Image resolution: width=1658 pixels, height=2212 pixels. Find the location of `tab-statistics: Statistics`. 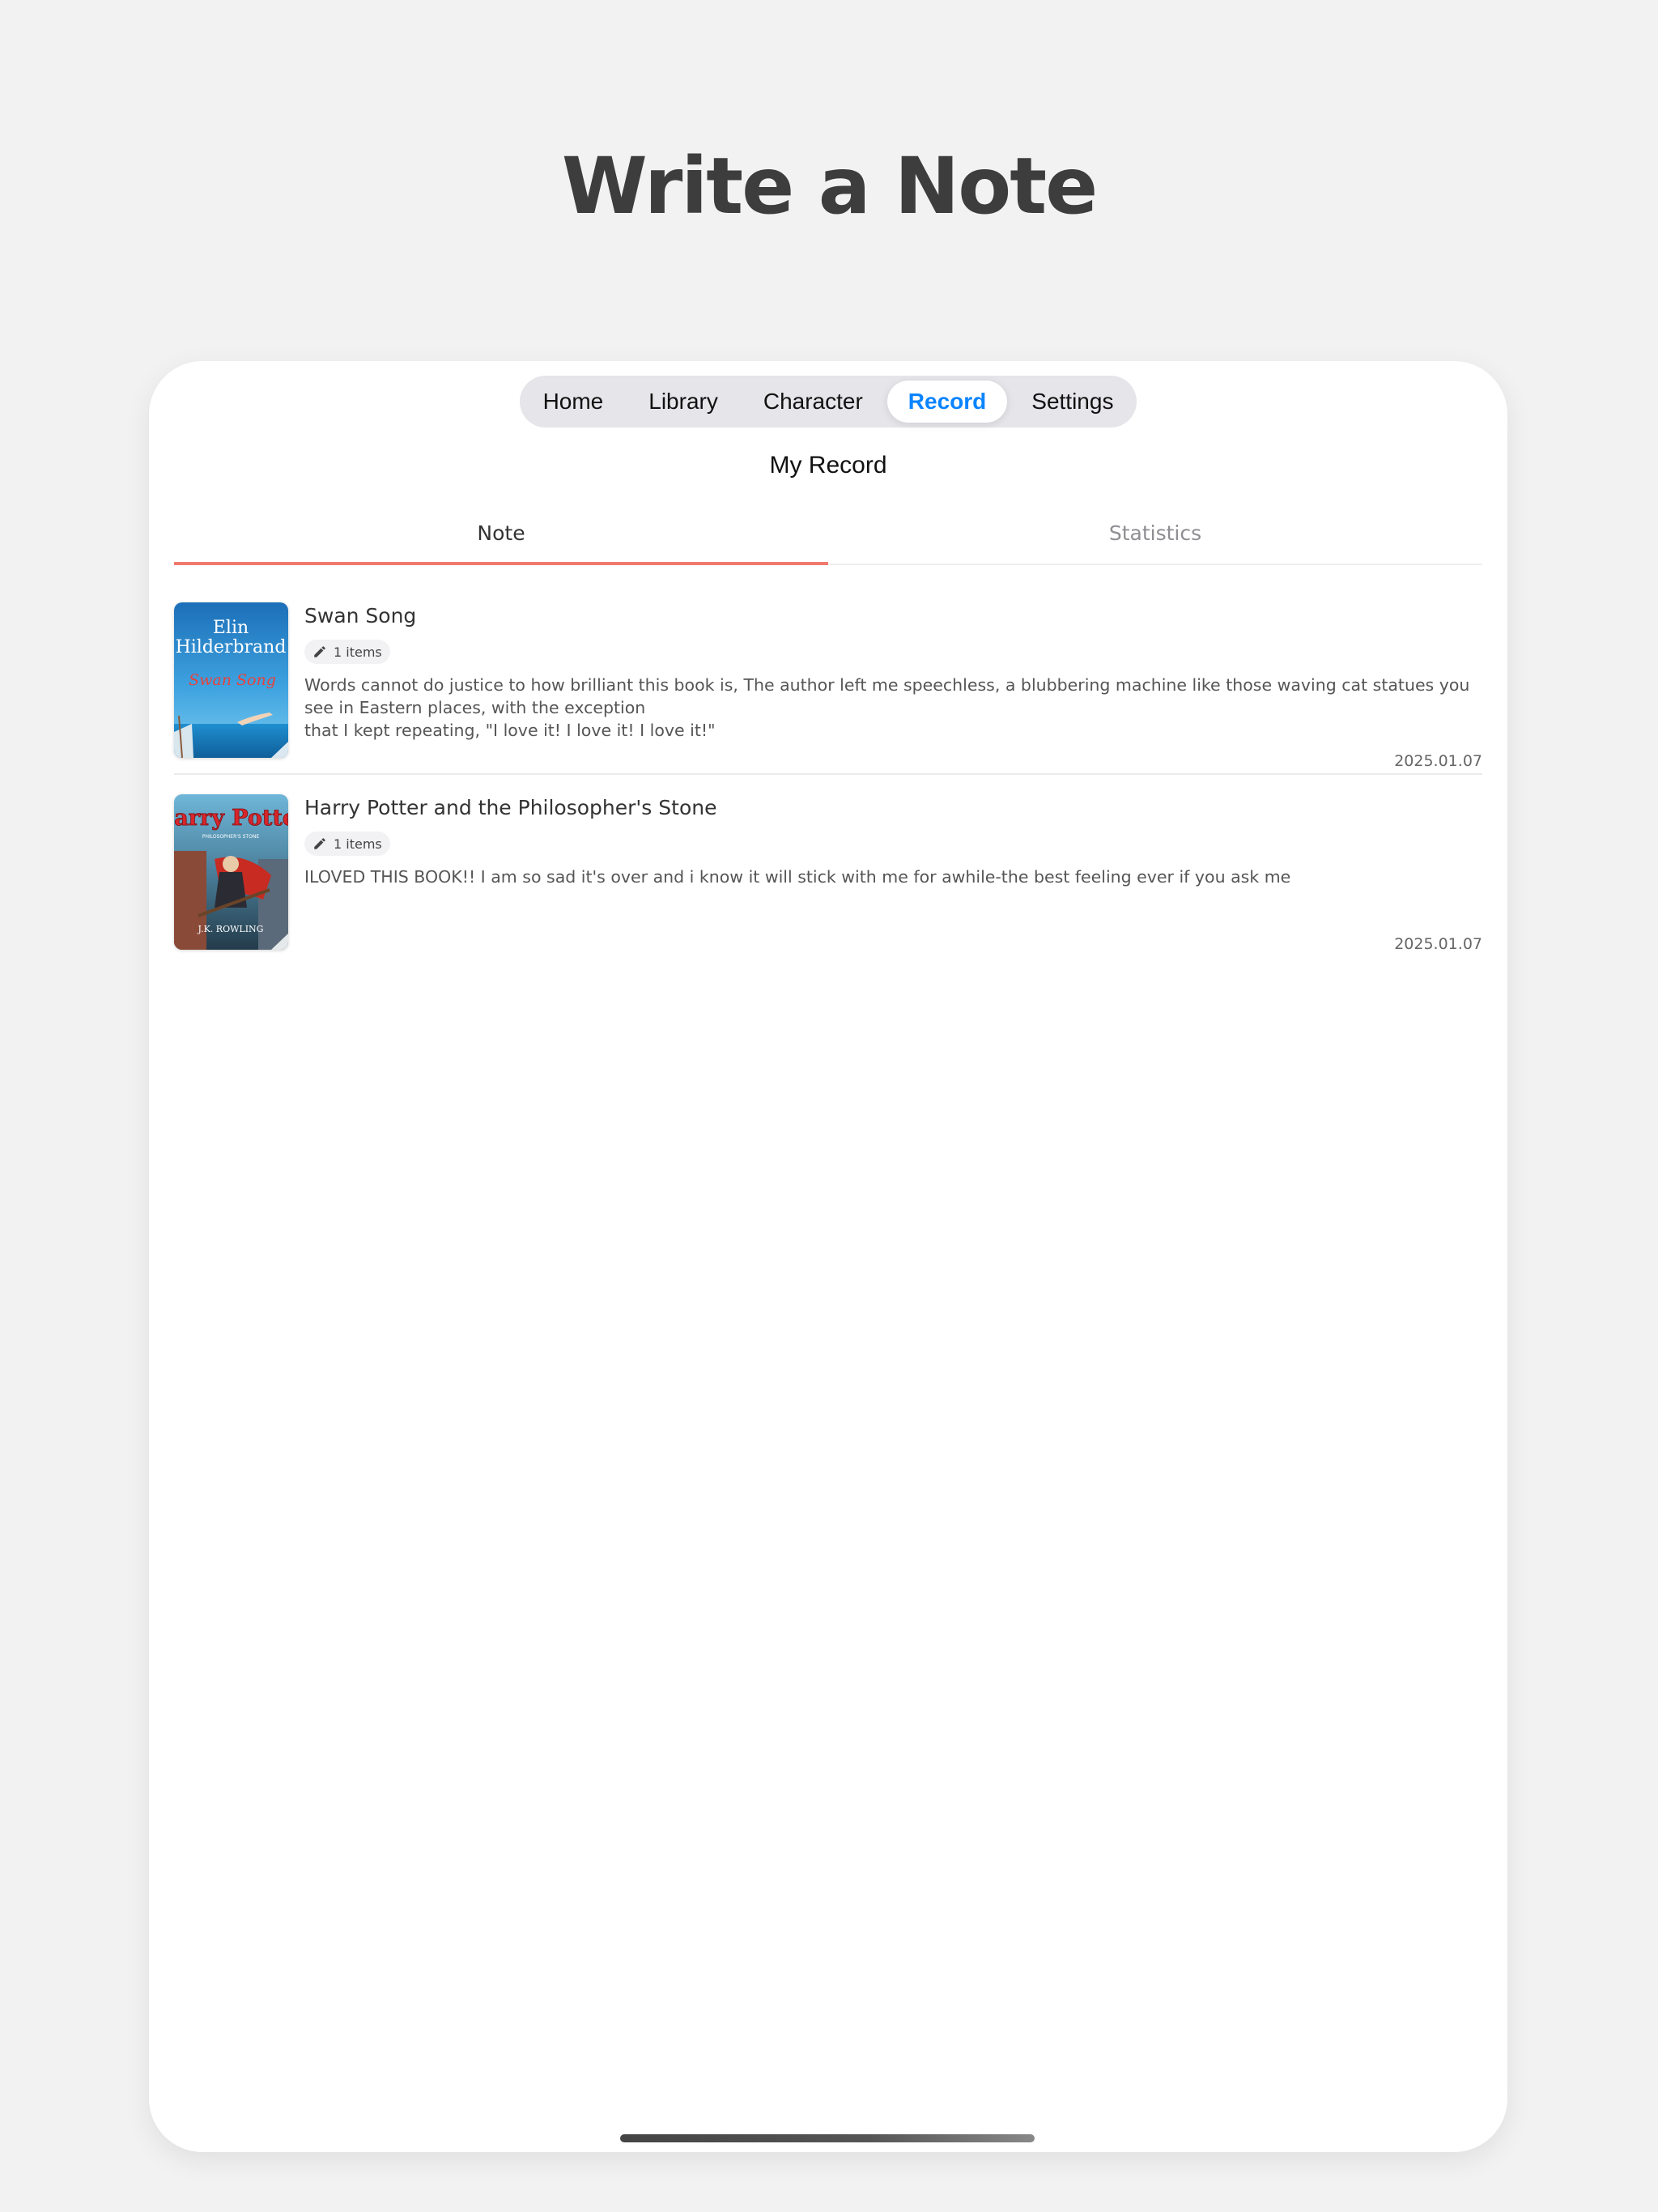

tab-statistics: Statistics is located at coordinates (1155, 533).